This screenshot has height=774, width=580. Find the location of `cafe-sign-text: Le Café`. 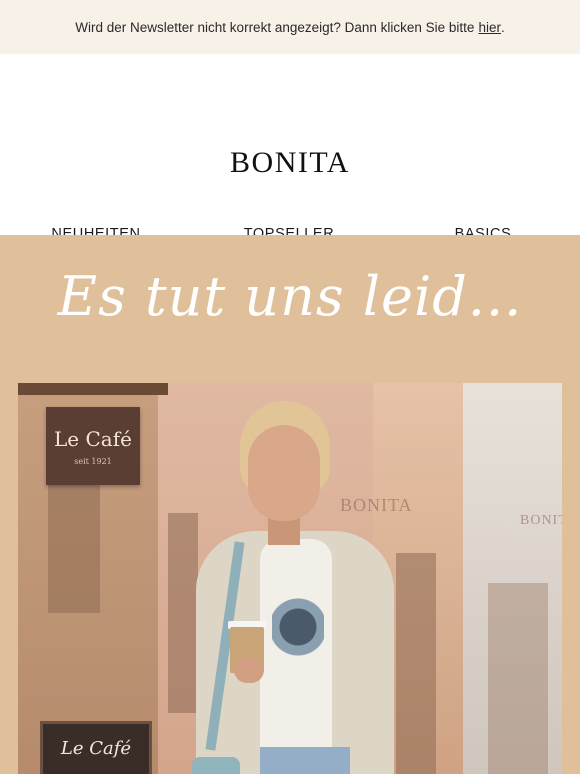

cafe-sign-text: Le Café is located at coordinates (93, 438).